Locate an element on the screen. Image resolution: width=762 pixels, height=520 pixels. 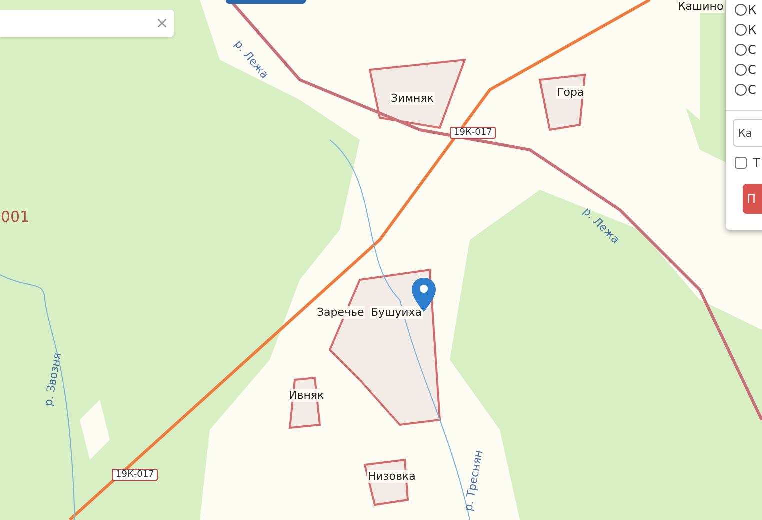
checkbox-option: Т is located at coordinates (748, 163).